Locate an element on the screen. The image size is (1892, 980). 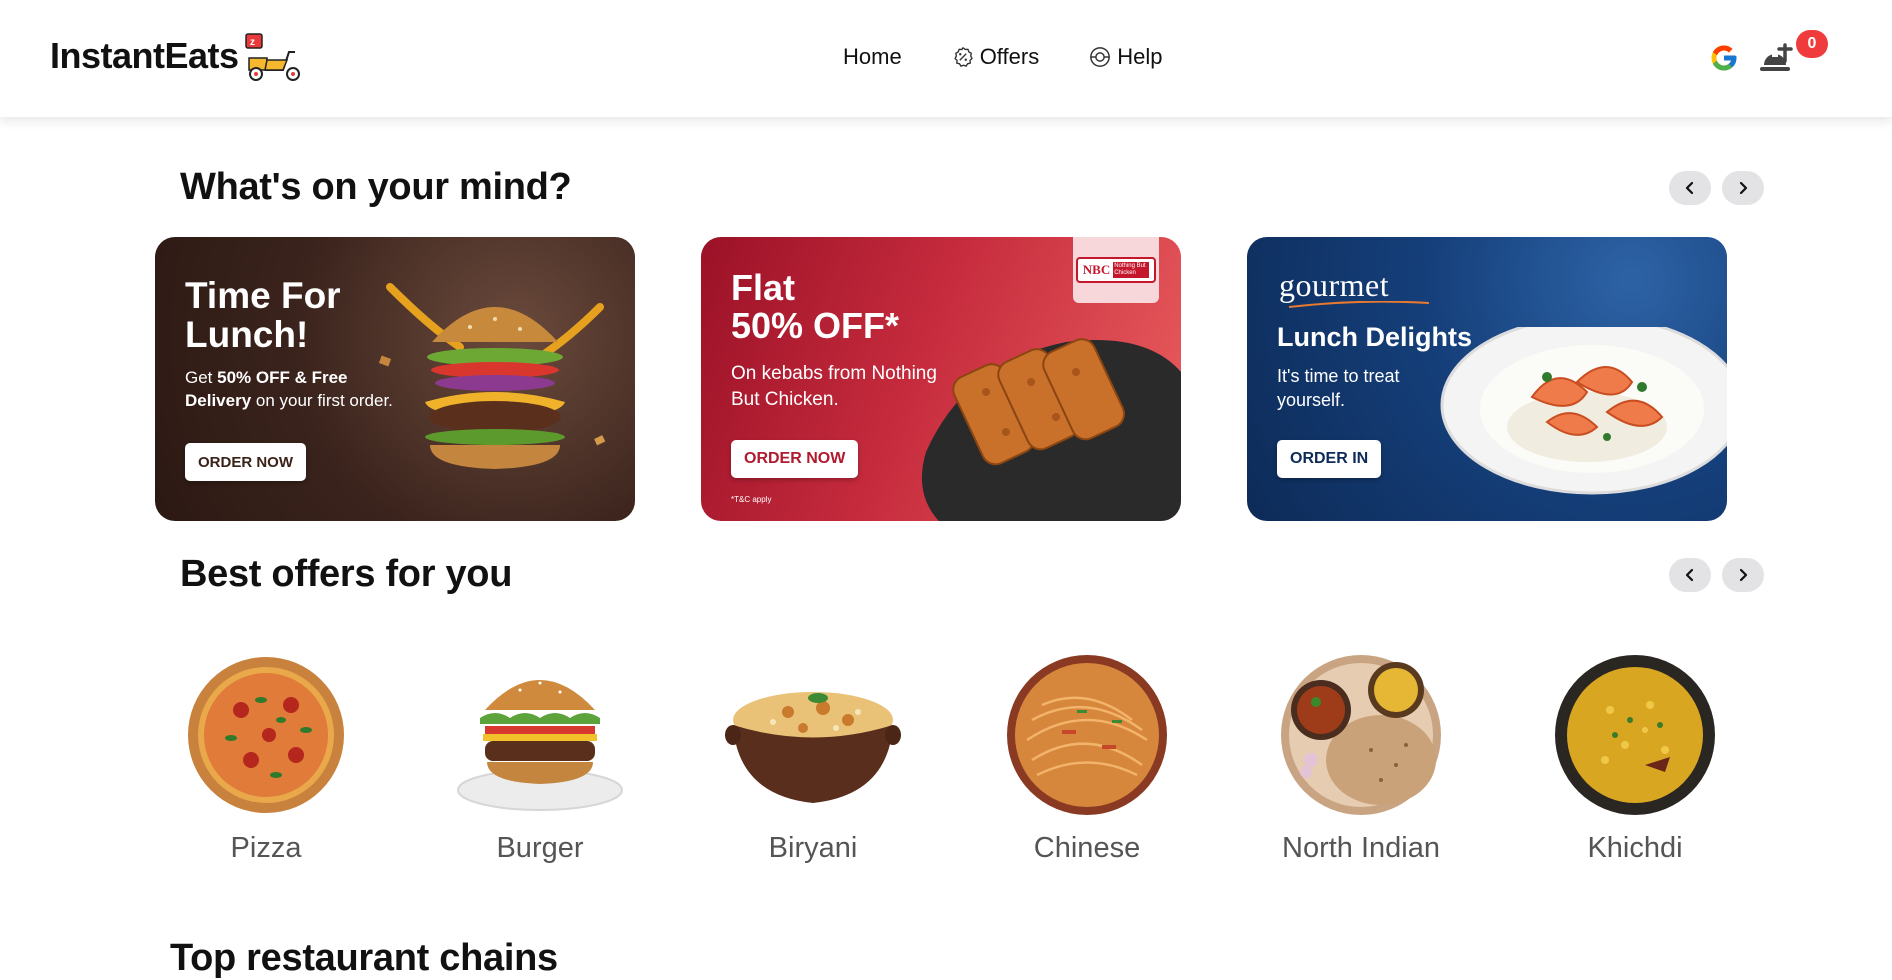
banner-kebabs-order-button: ORDER NOW is located at coordinates (795, 459).